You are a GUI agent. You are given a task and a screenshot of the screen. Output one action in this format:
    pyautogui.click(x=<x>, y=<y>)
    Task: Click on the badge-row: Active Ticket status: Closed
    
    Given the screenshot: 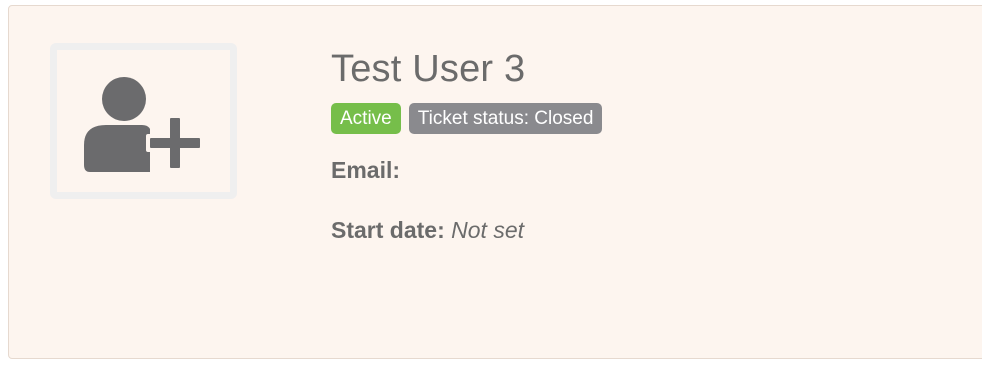 What is the action you would take?
    pyautogui.click(x=467, y=118)
    